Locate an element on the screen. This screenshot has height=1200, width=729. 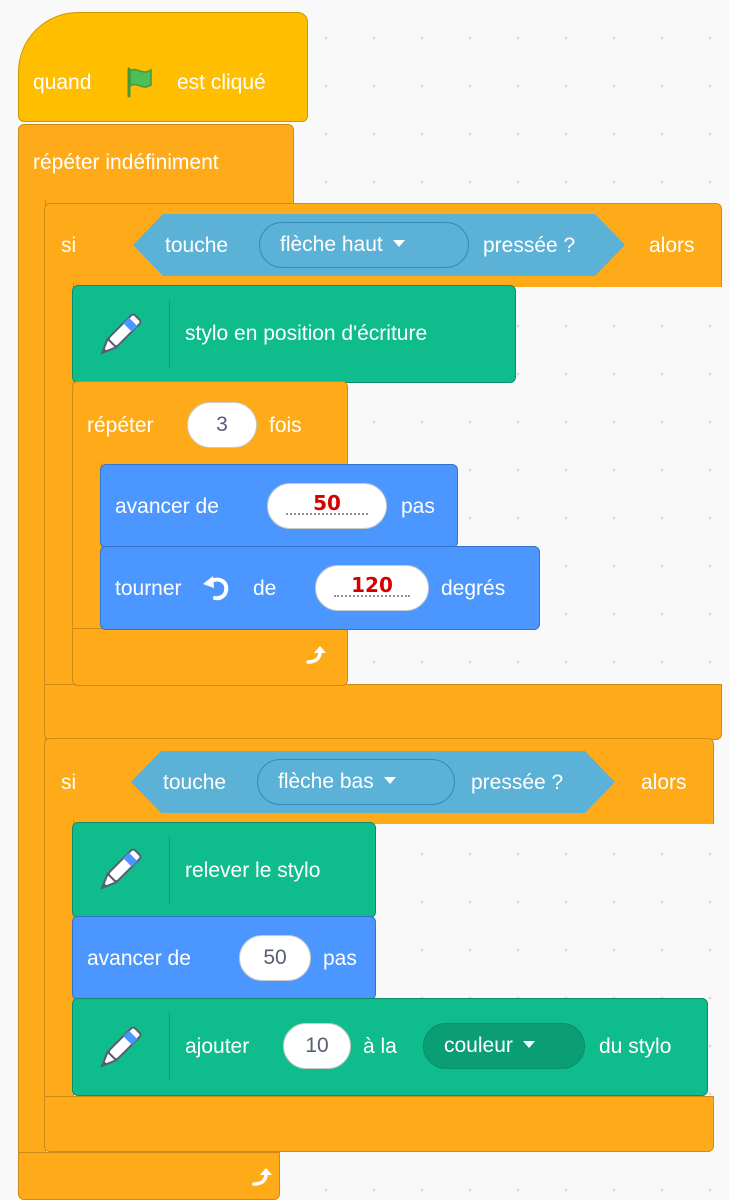
pen-up-block: relever le stylo is located at coordinates (224, 870).